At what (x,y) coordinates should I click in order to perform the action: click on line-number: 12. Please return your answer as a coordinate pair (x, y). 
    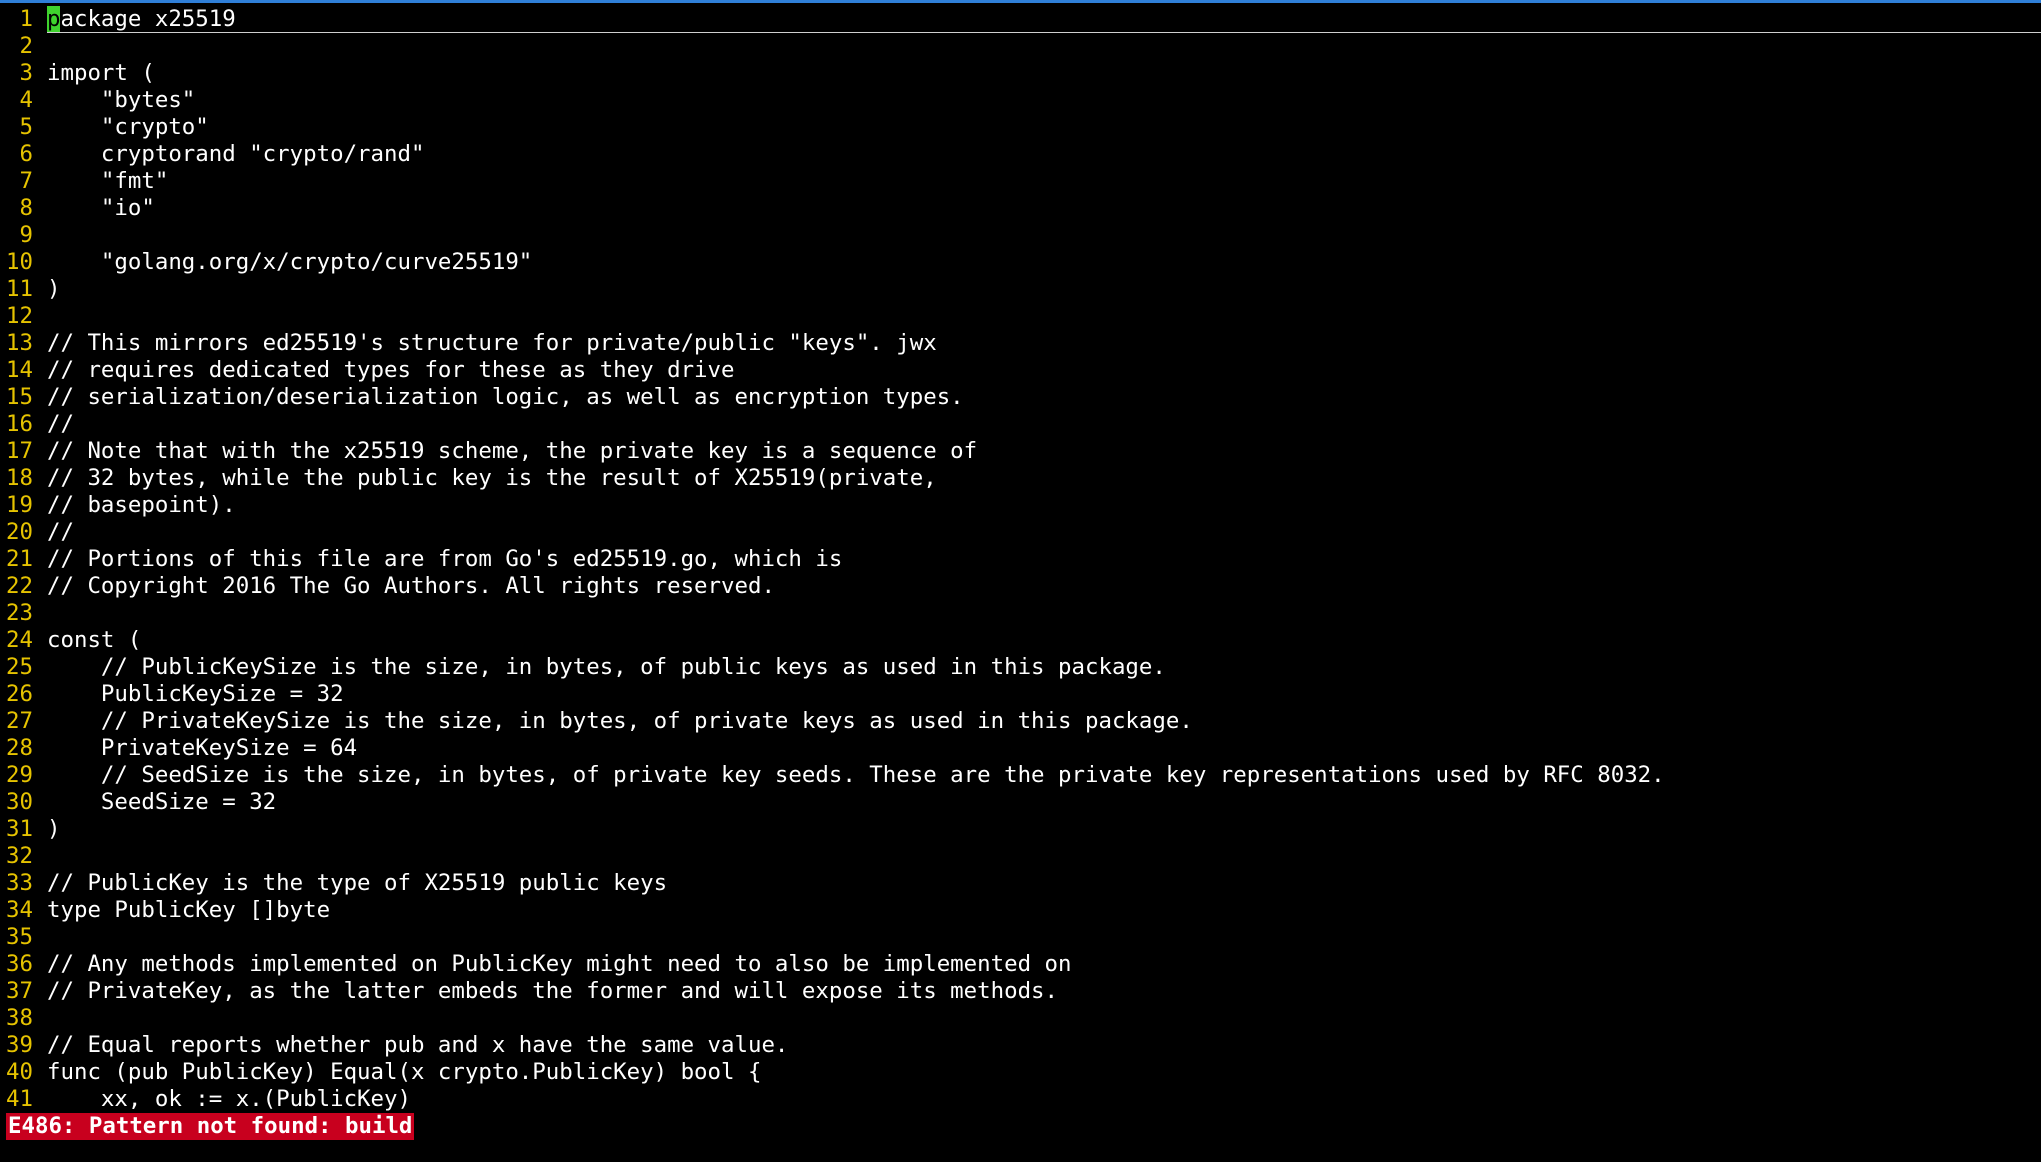
    Looking at the image, I should click on (19, 316).